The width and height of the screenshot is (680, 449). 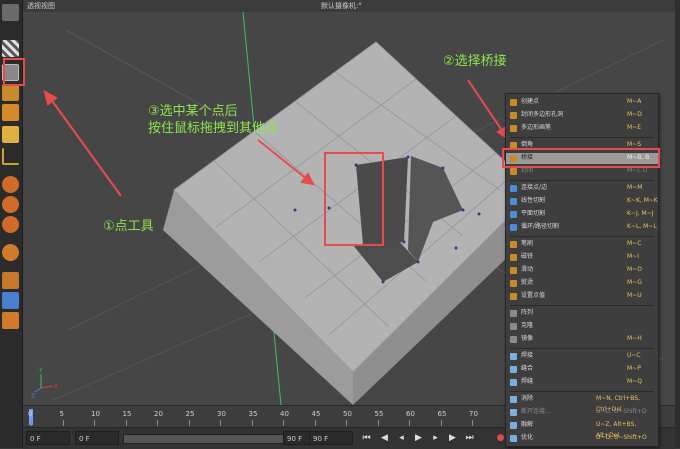 I want to click on start-frame-field: 0 F, so click(x=97, y=438).